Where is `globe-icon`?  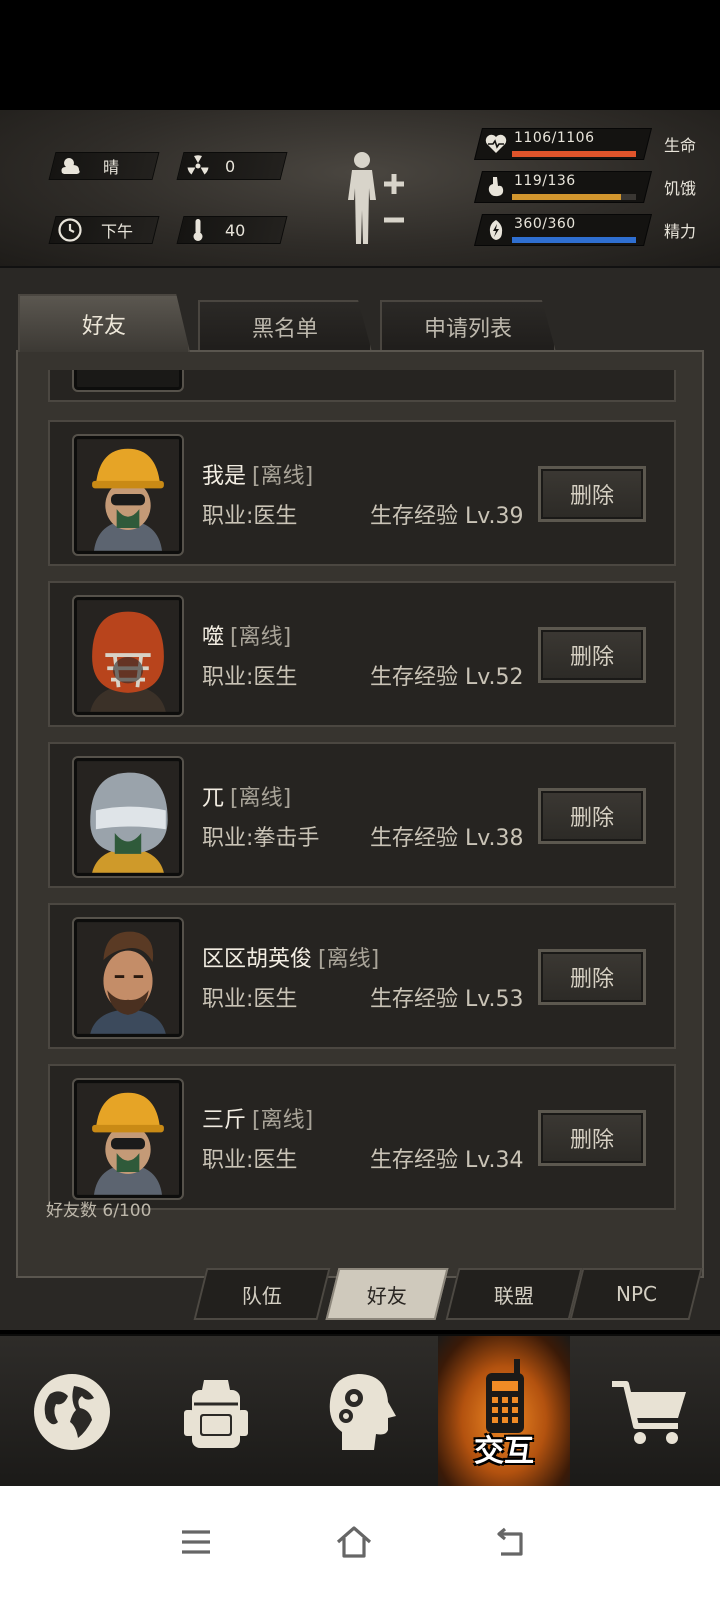 globe-icon is located at coordinates (72, 1412).